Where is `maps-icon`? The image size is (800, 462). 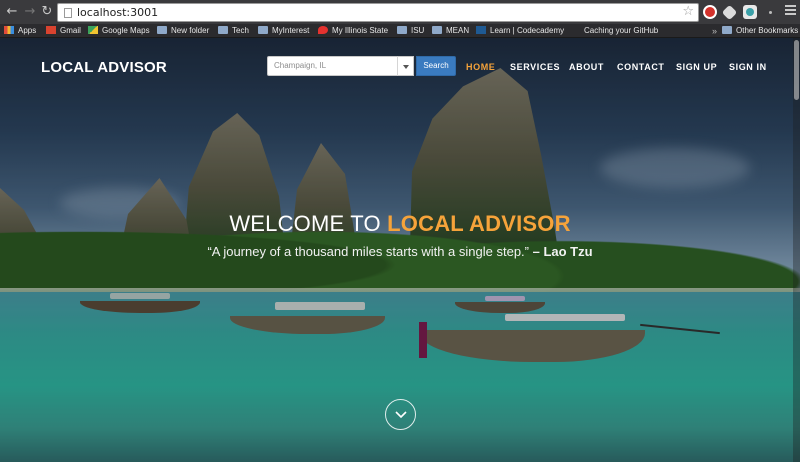
maps-icon is located at coordinates (93, 30).